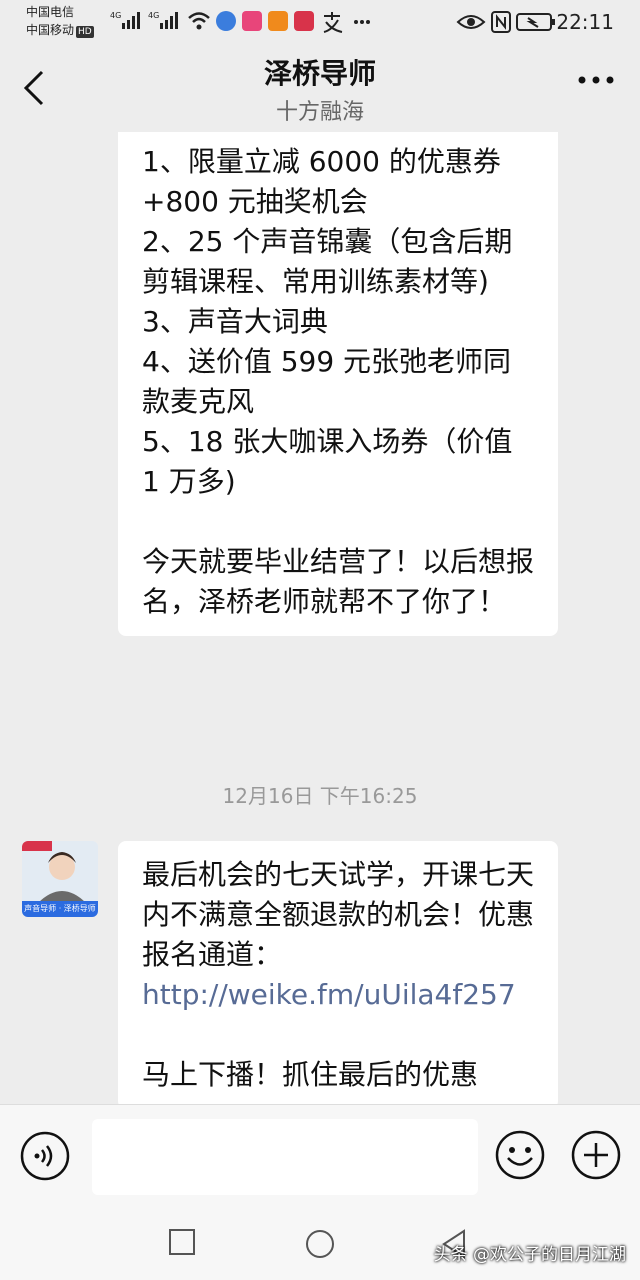 The height and width of the screenshot is (1280, 640). What do you see at coordinates (319, 112) in the screenshot?
I see `chat-subtitle: 十方融海` at bounding box center [319, 112].